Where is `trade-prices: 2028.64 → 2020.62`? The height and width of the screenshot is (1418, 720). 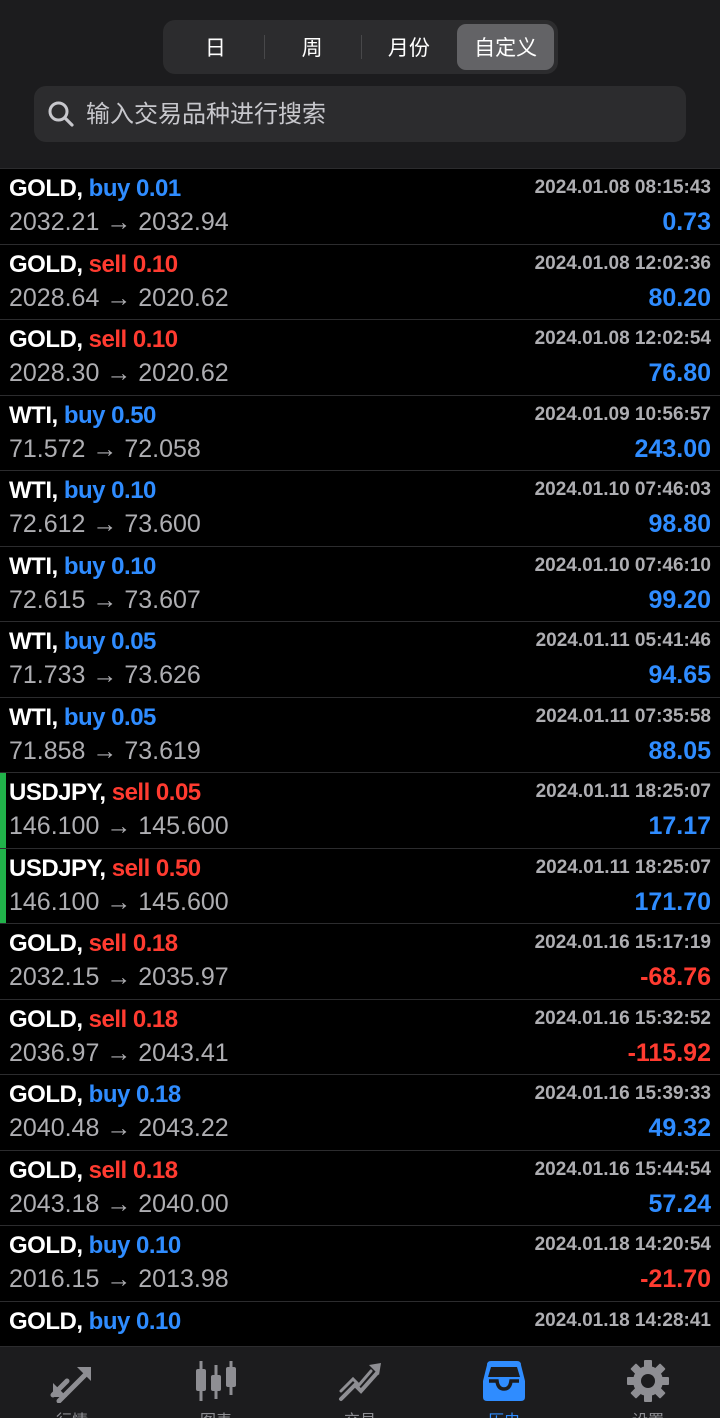
trade-prices: 2028.64 → 2020.62 is located at coordinates (119, 298).